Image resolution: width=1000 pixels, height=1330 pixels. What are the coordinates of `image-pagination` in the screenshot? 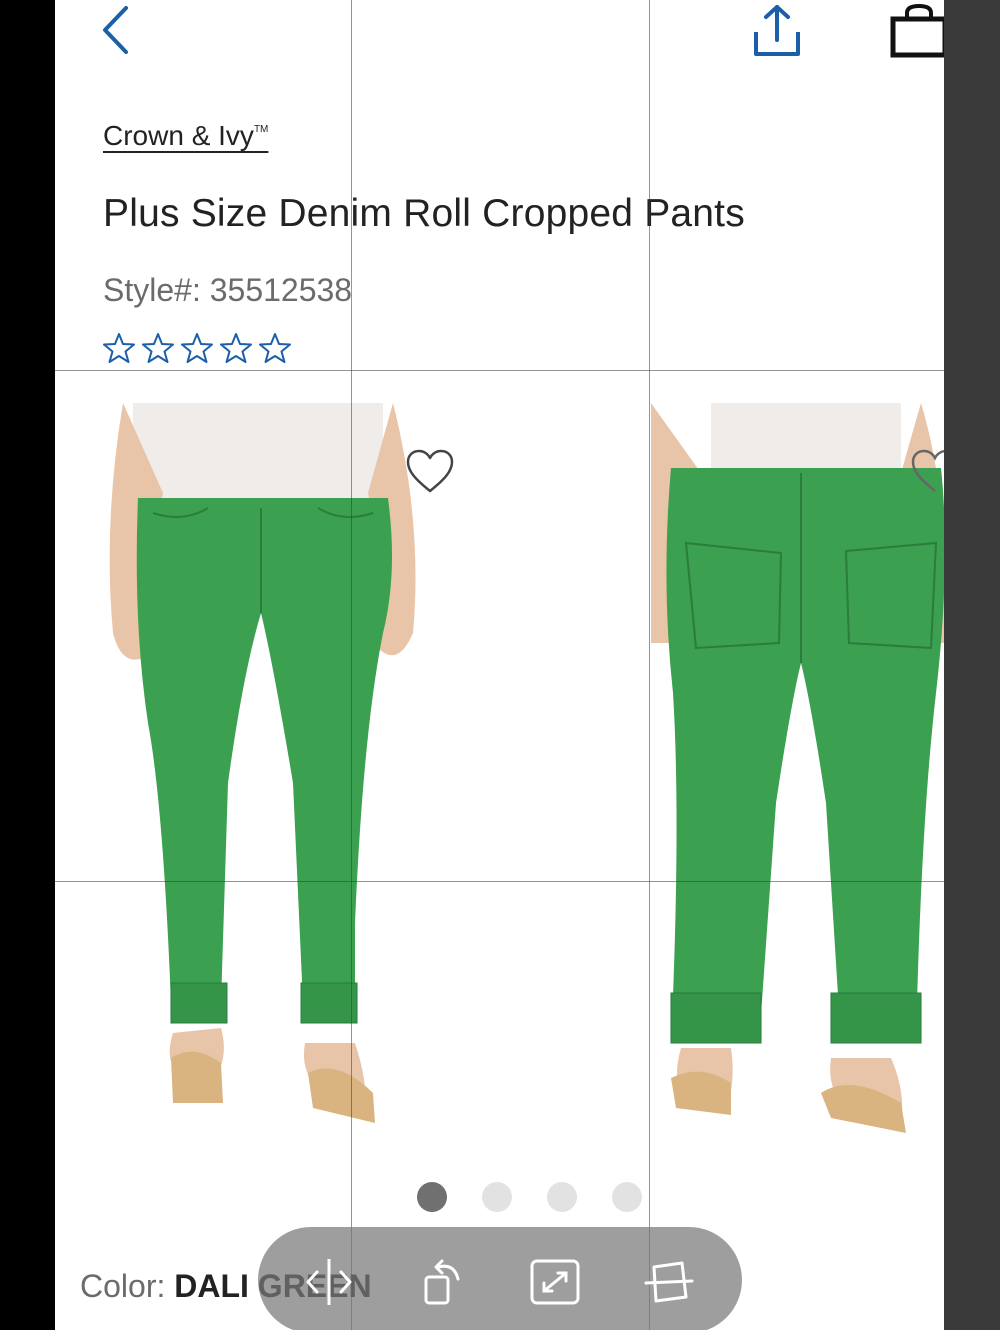 It's located at (529, 1197).